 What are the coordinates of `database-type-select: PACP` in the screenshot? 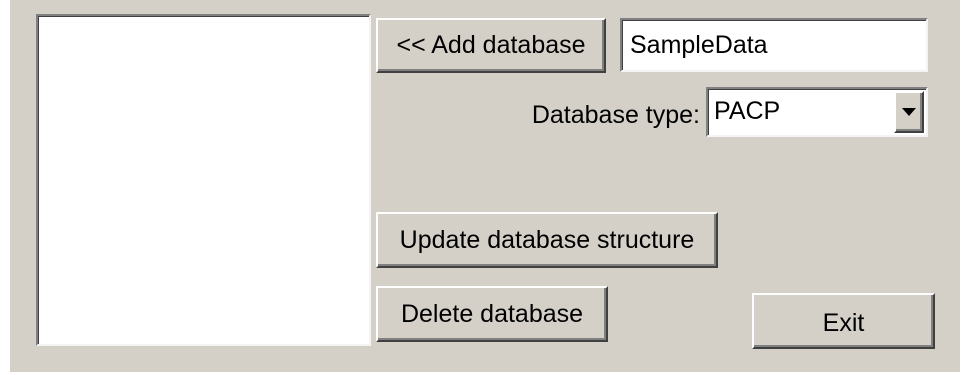 It's located at (817, 112).